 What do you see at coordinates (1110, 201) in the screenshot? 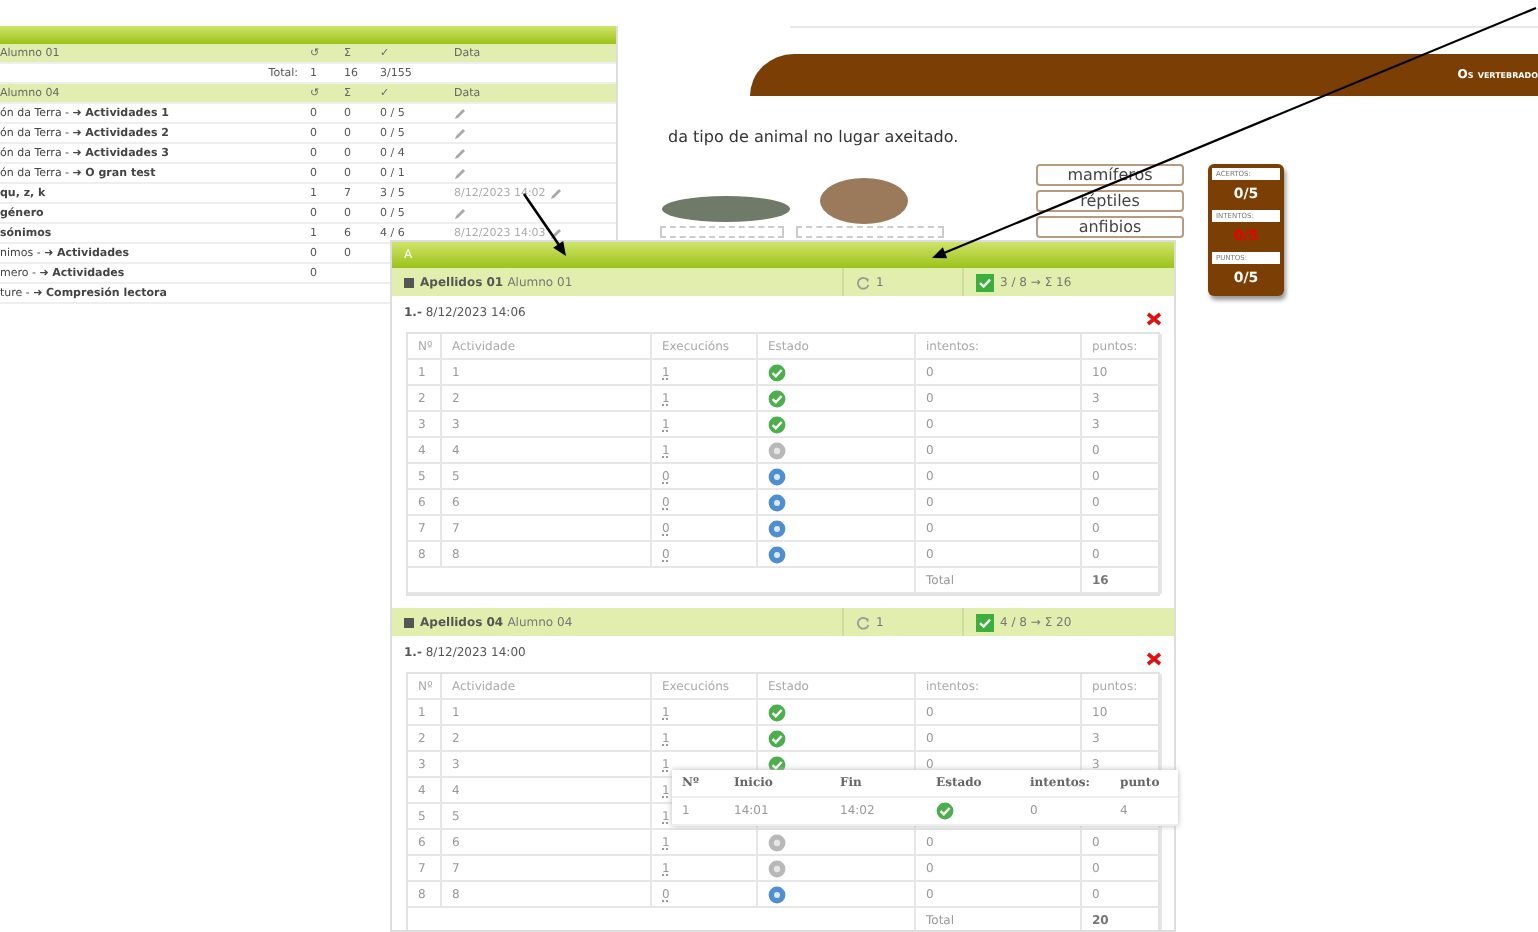
I see `word-card: réptiles` at bounding box center [1110, 201].